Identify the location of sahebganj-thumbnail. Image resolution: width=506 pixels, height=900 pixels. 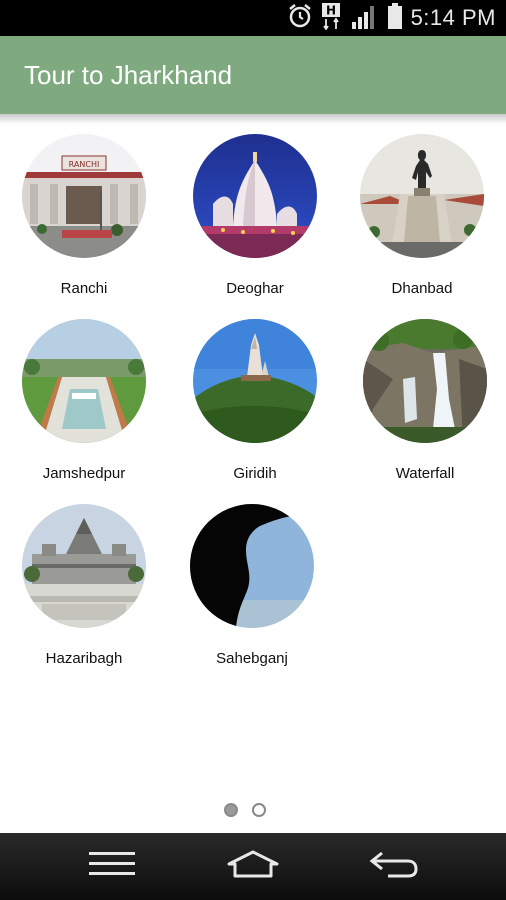
(252, 566).